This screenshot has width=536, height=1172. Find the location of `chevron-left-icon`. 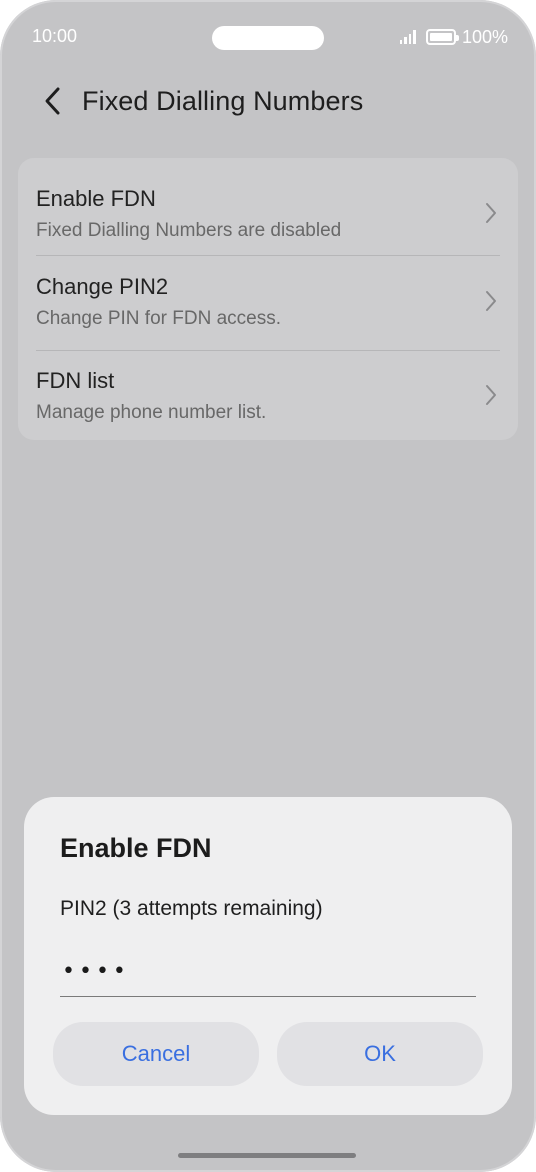

chevron-left-icon is located at coordinates (52, 101).